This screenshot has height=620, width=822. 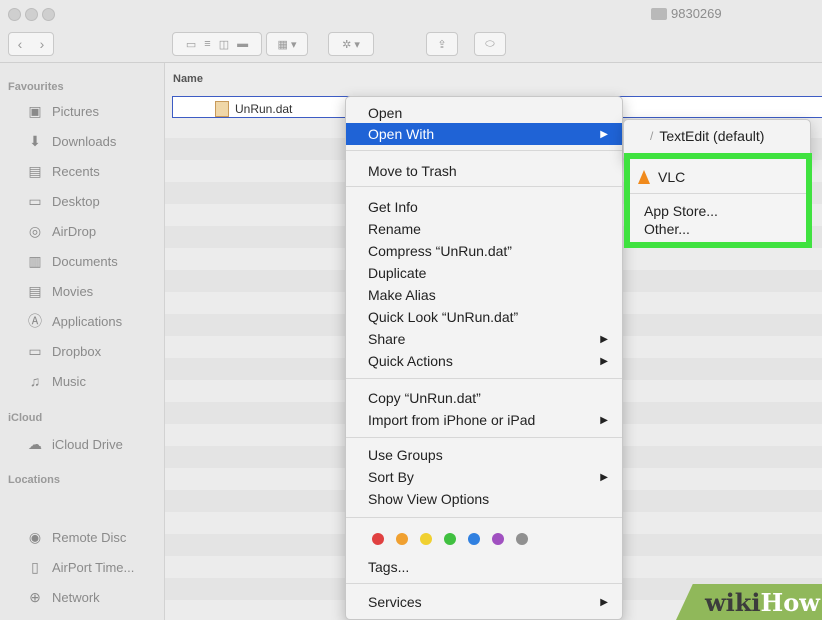 I want to click on group-icon: ▦ ▾, so click(x=287, y=44).